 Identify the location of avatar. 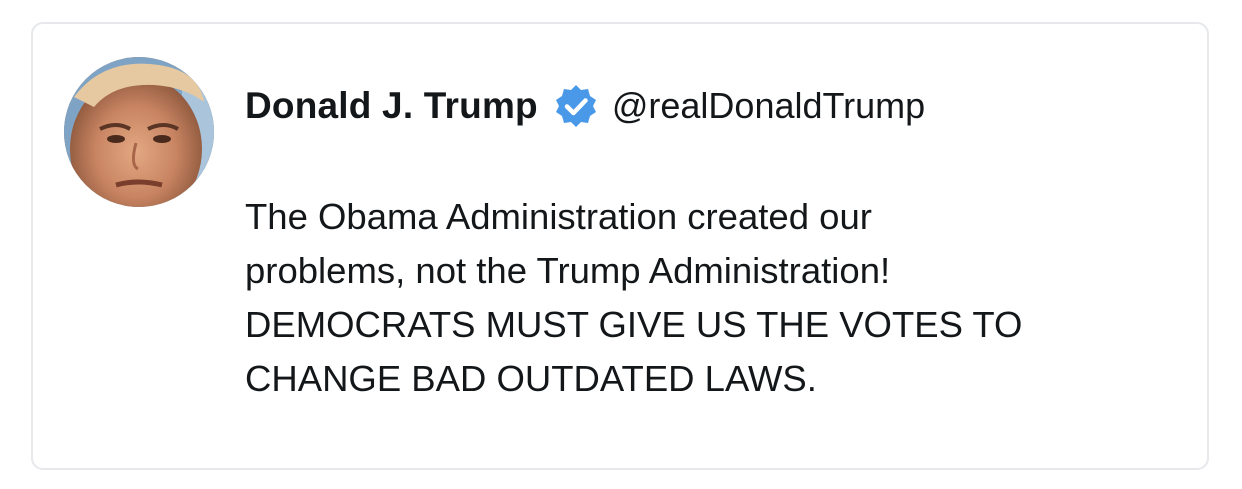
(139, 132).